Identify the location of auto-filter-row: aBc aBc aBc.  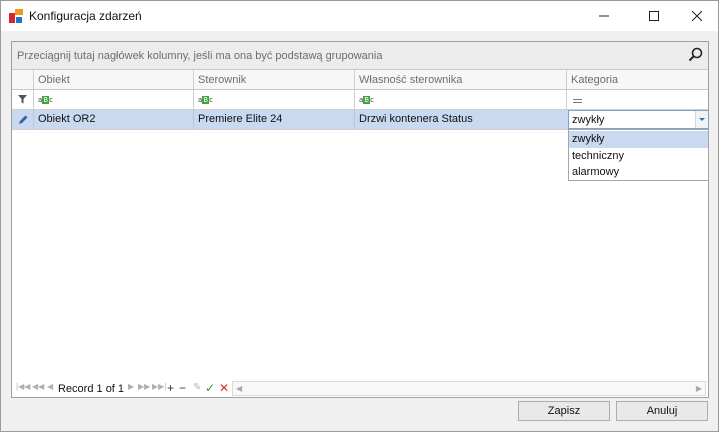
(360, 100).